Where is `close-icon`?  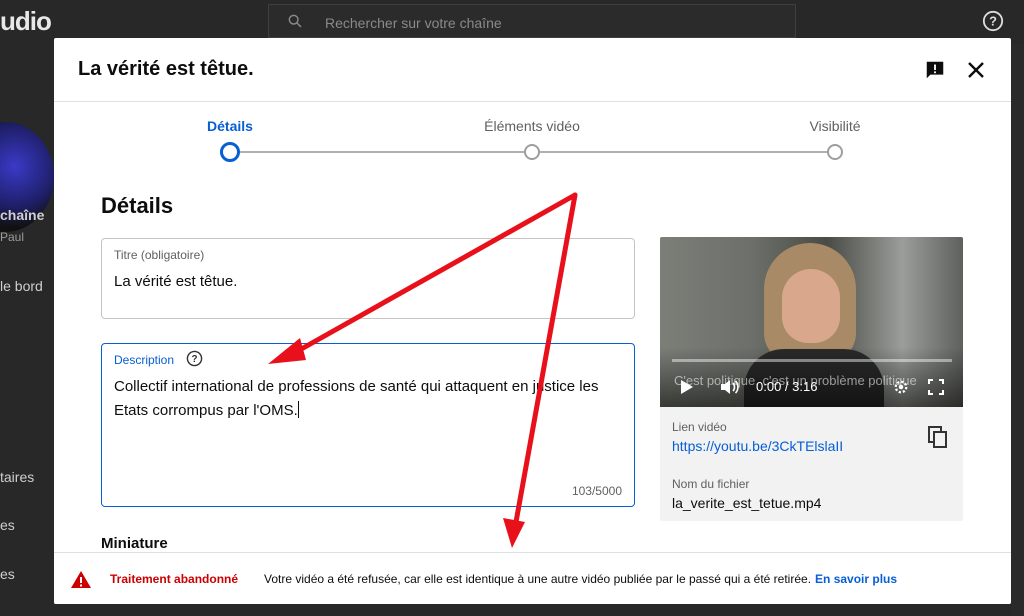
close-icon is located at coordinates (976, 70).